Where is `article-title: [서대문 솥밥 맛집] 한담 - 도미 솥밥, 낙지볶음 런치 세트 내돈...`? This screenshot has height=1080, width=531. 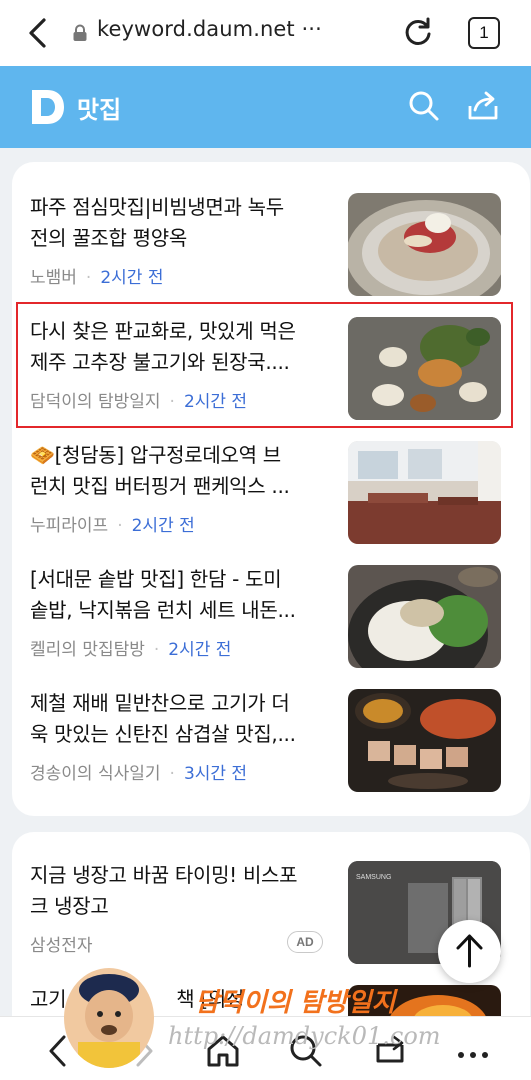 article-title: [서대문 솥밥 맛집] 한담 - 도미 솥밥, 낙지볶음 런치 세트 내돈... is located at coordinates (180, 595).